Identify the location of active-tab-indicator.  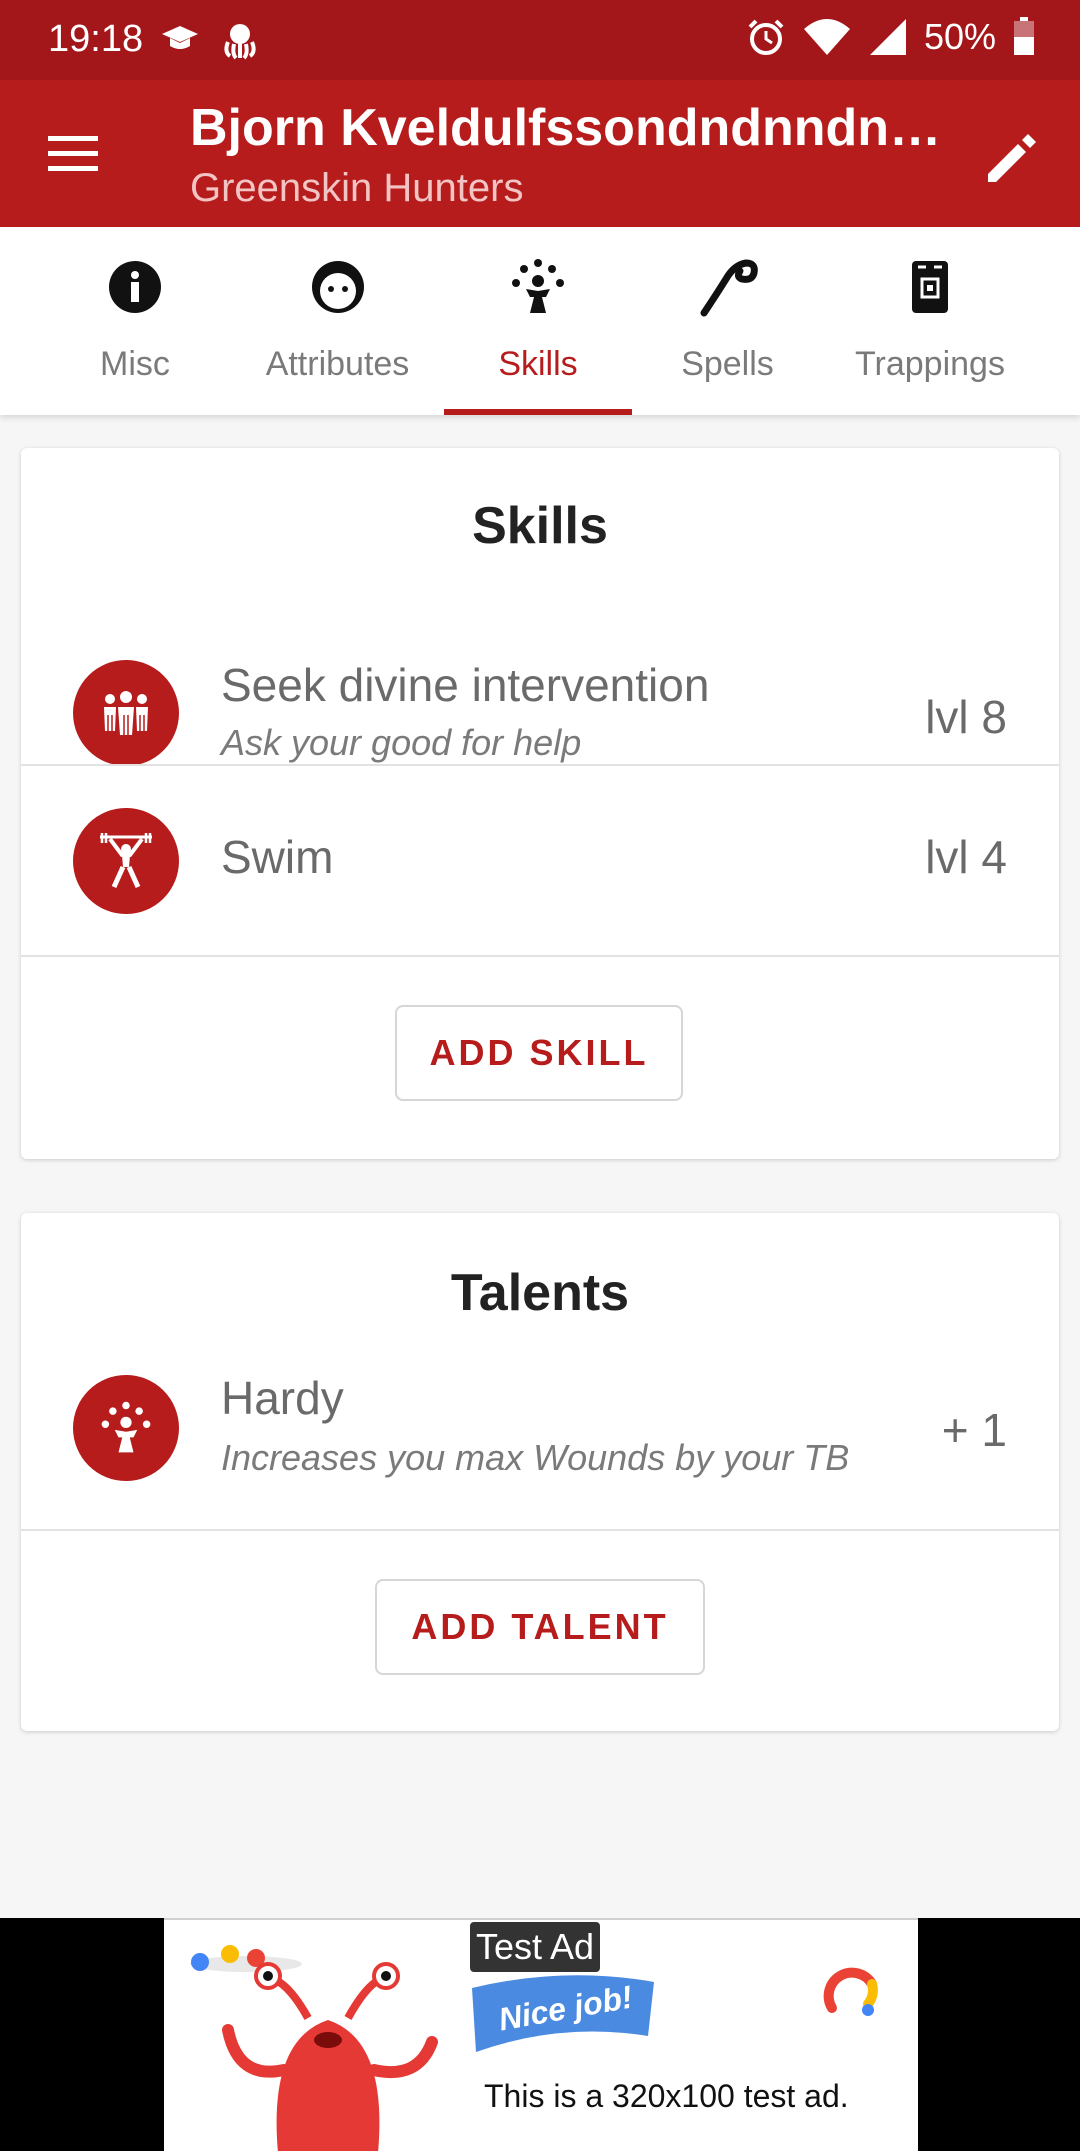
(538, 412).